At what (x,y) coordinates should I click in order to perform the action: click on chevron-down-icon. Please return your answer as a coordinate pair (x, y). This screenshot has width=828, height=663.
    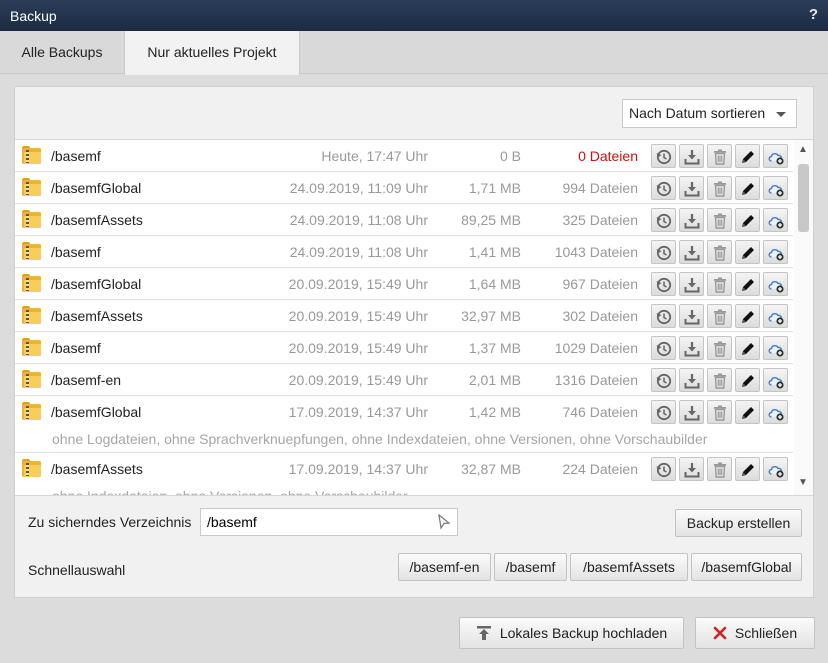
    Looking at the image, I should click on (781, 114).